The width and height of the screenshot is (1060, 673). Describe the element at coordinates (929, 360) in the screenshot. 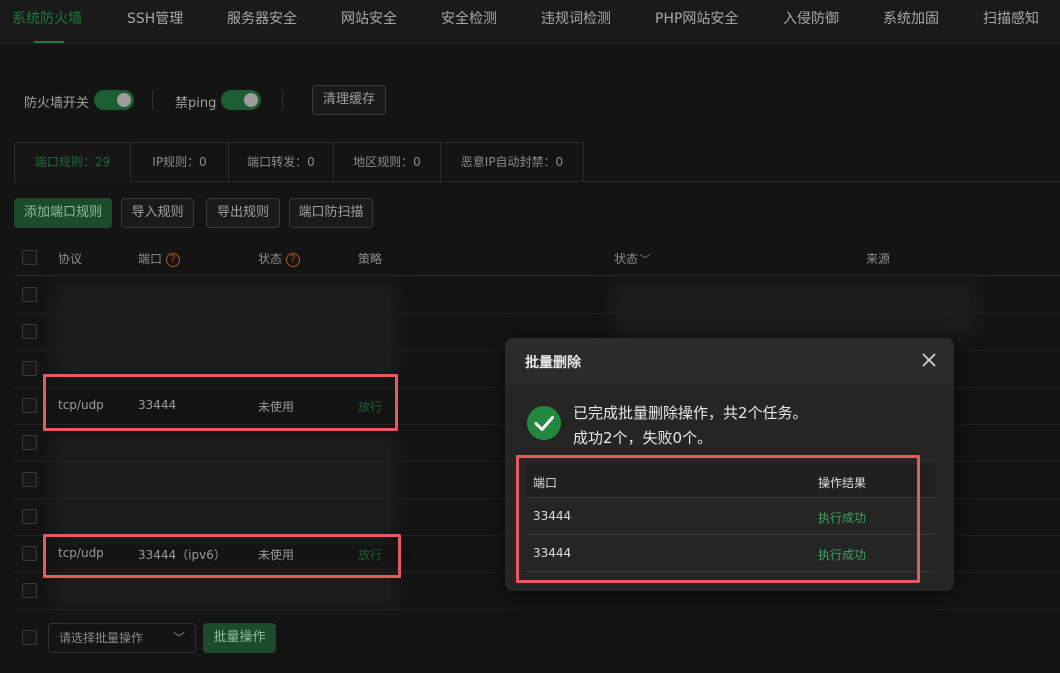

I see `close-icon` at that location.